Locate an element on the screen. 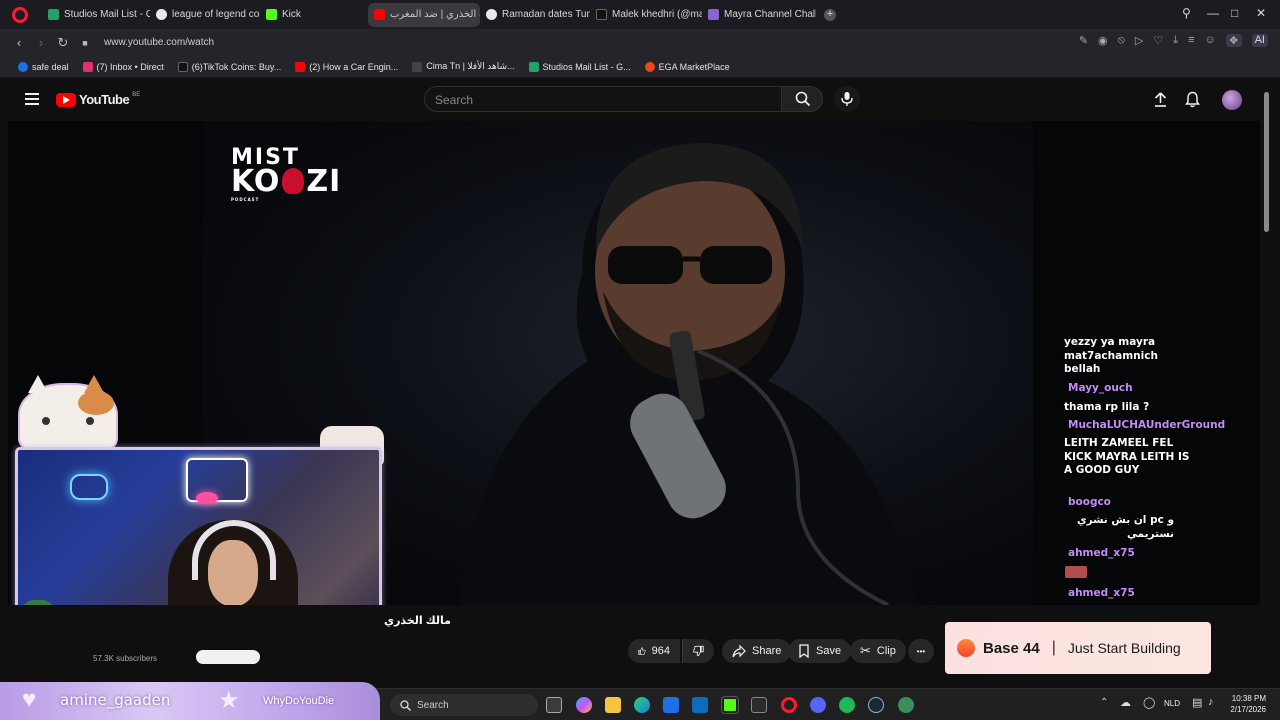 The height and width of the screenshot is (720, 1280). spotify-icon is located at coordinates (847, 705).